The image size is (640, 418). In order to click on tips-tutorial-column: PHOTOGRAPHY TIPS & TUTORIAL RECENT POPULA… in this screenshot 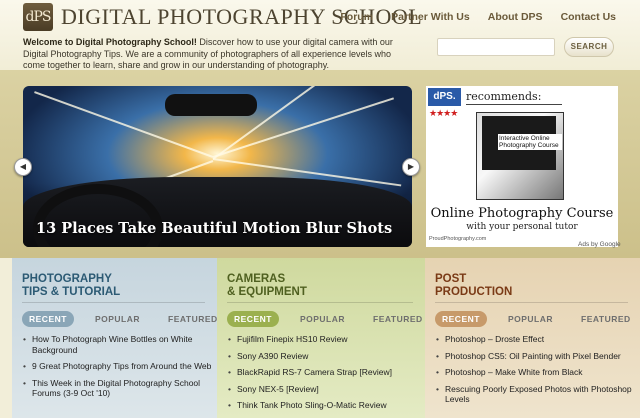, I will do `click(114, 338)`.